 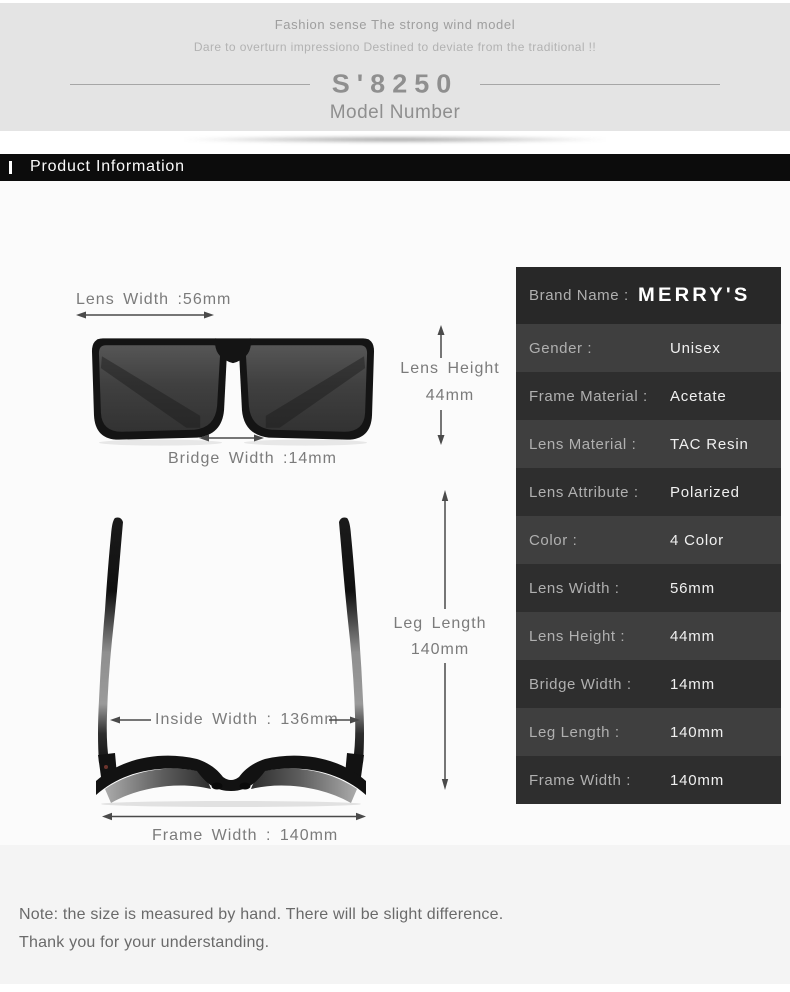 I want to click on spec-label: Lens Width :, so click(x=574, y=588).